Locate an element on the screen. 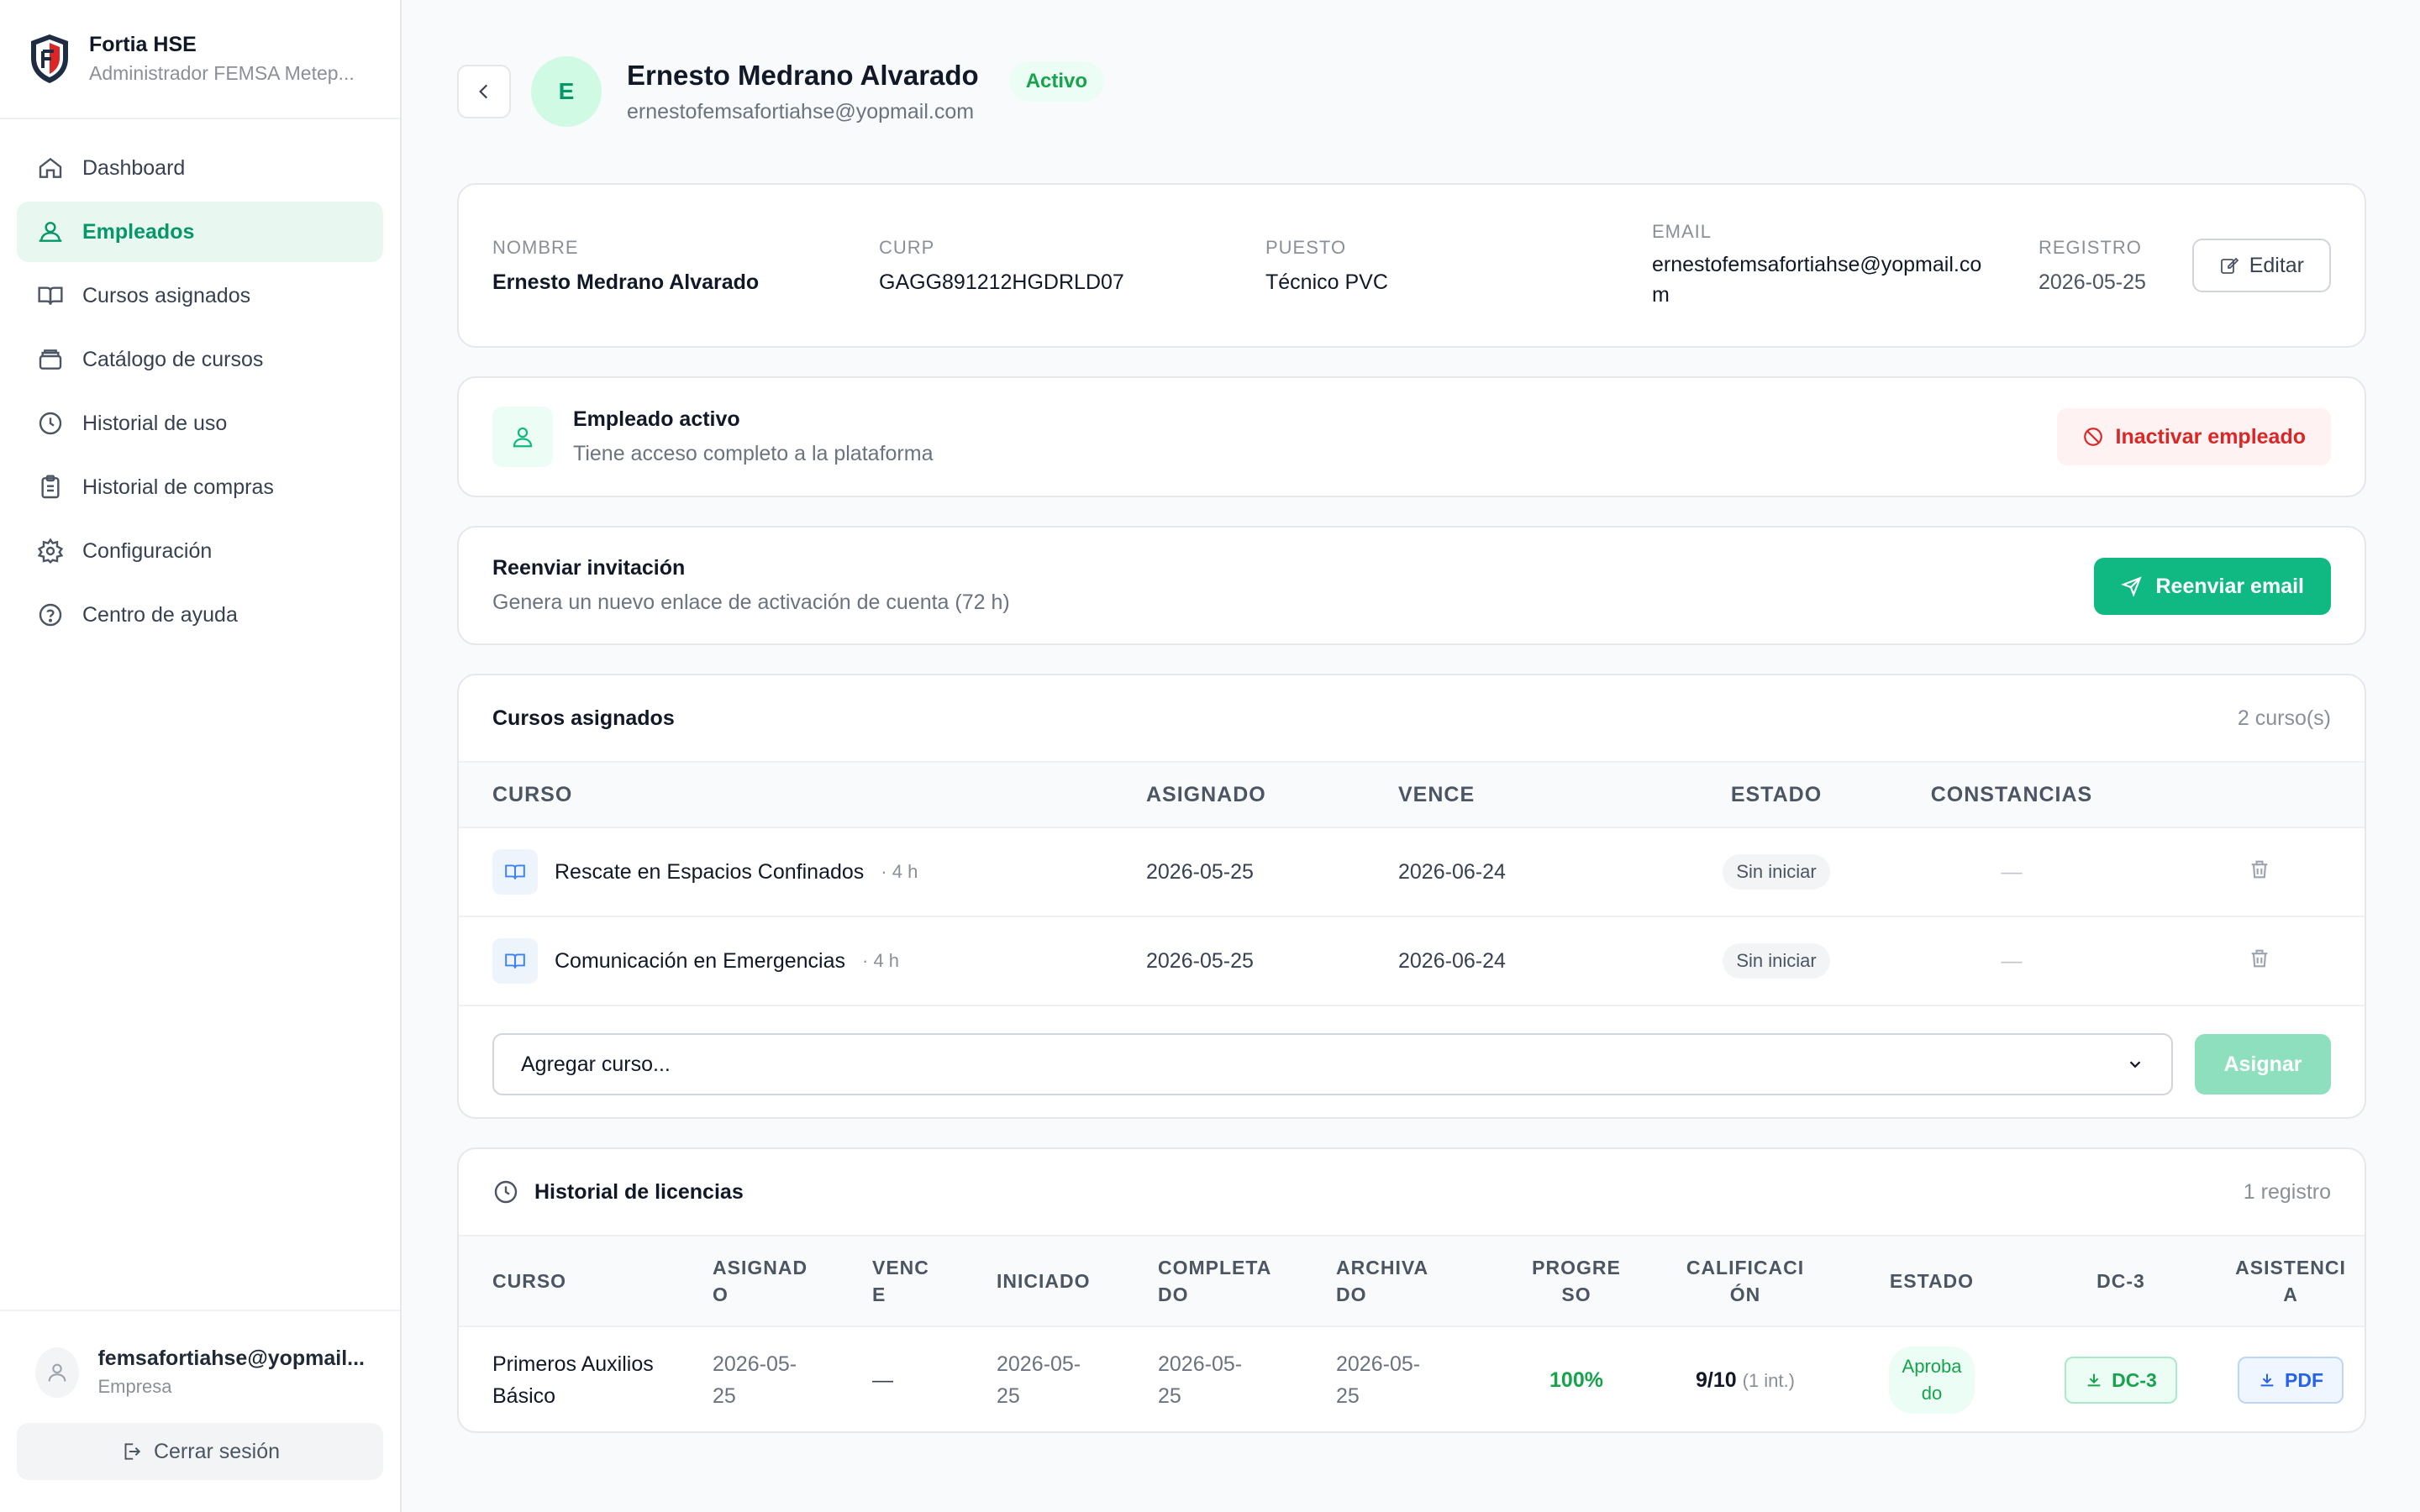  help-icon is located at coordinates (51, 615).